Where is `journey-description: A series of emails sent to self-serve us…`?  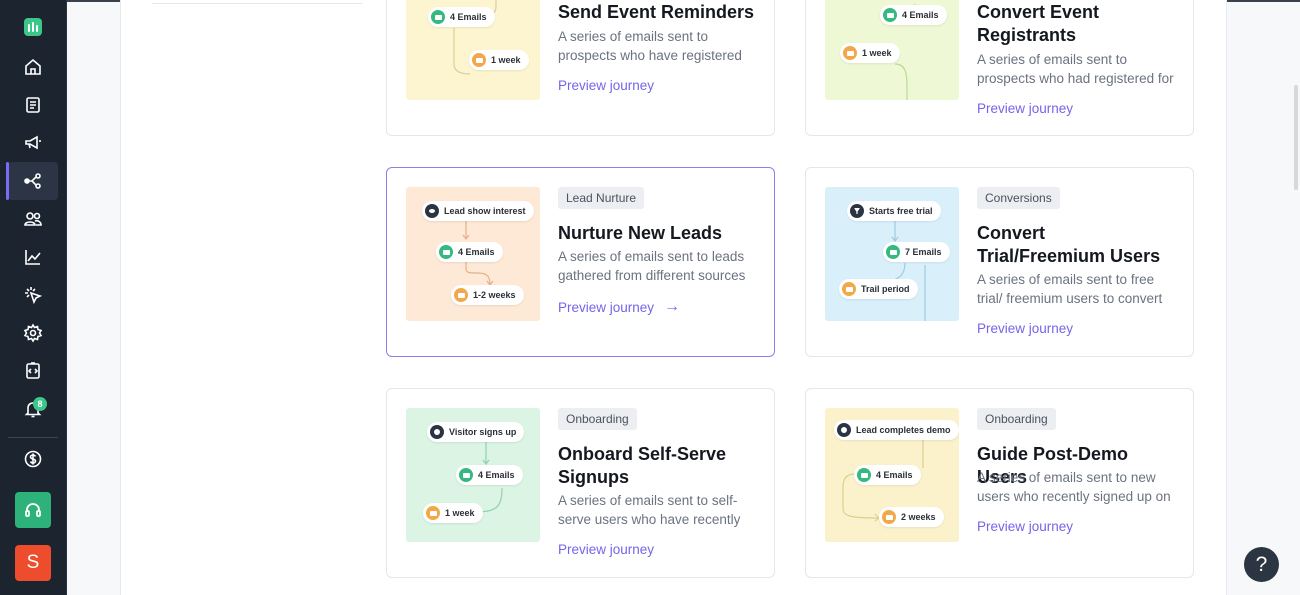 journey-description: A series of emails sent to self-serve us… is located at coordinates (649, 510).